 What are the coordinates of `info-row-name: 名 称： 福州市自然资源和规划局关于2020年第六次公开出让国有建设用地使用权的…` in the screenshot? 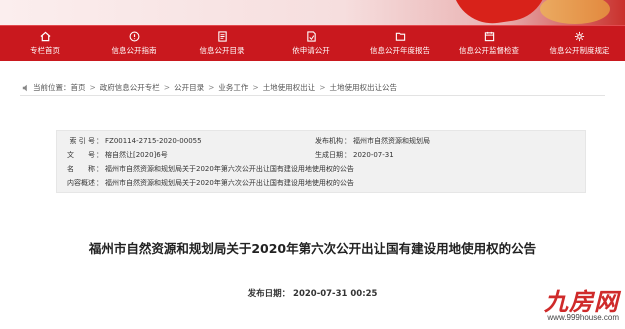 It's located at (207, 168).